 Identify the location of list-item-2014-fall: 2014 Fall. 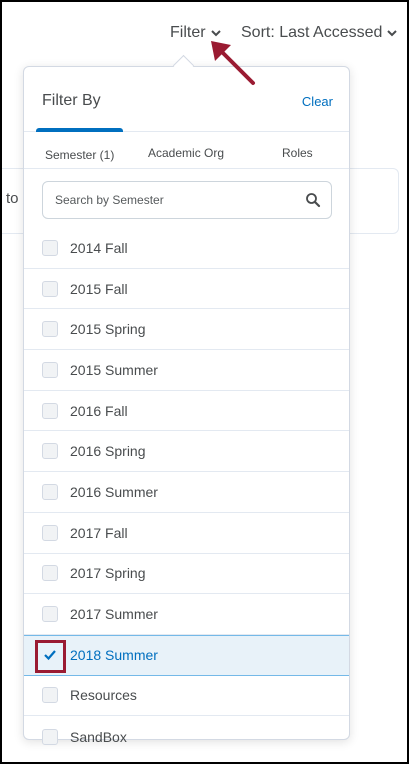
(186, 248).